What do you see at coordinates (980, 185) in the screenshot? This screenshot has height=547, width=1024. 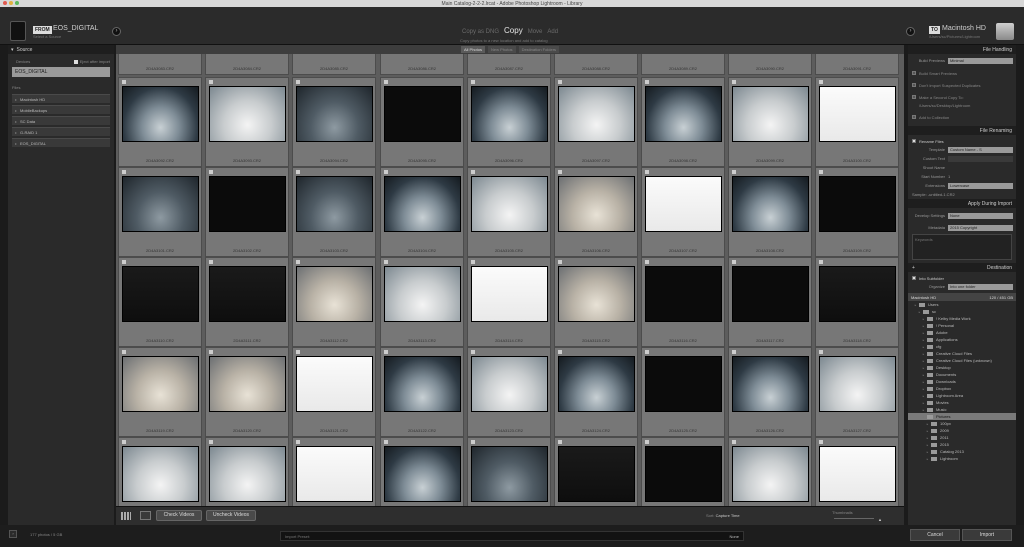 I see `extensions-select: Lowercase` at bounding box center [980, 185].